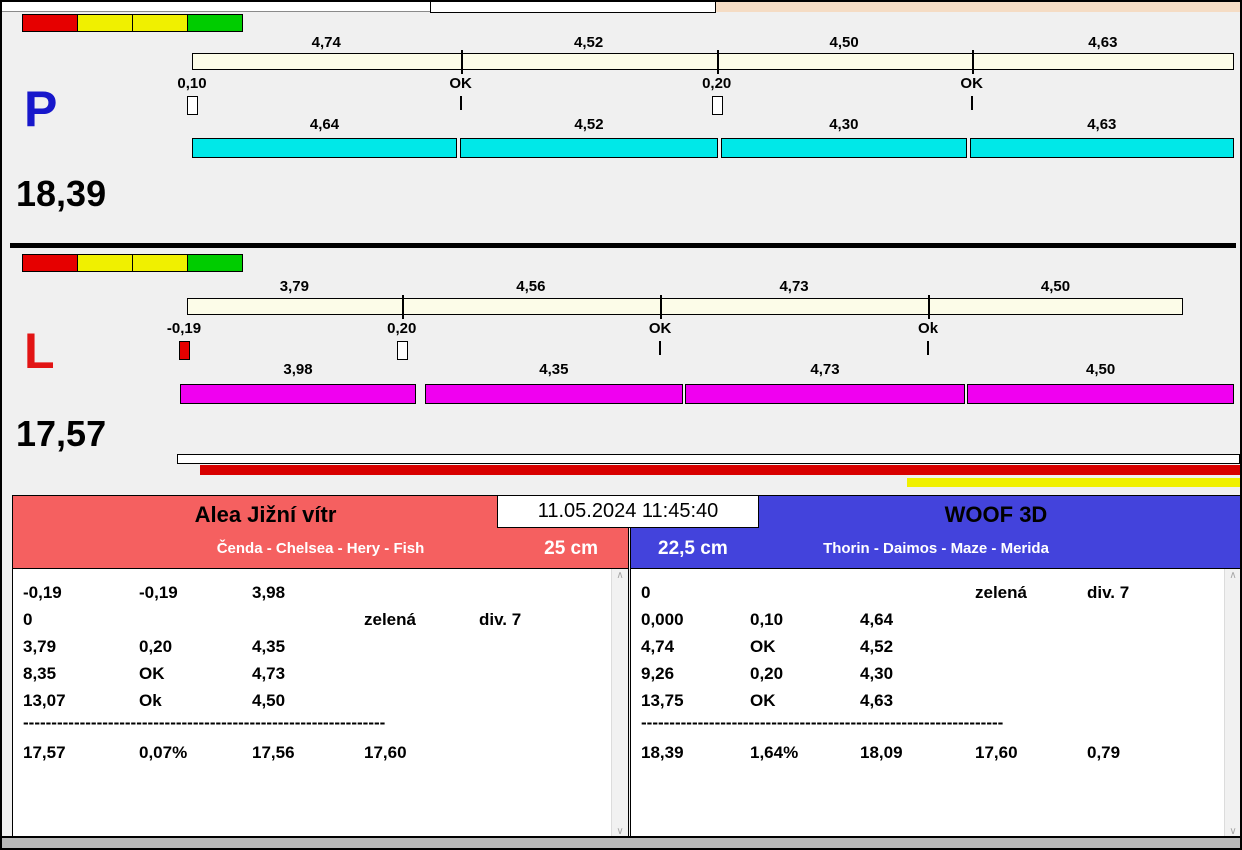 Image resolution: width=1242 pixels, height=850 pixels. I want to click on lane-P-letter: P, so click(41, 109).